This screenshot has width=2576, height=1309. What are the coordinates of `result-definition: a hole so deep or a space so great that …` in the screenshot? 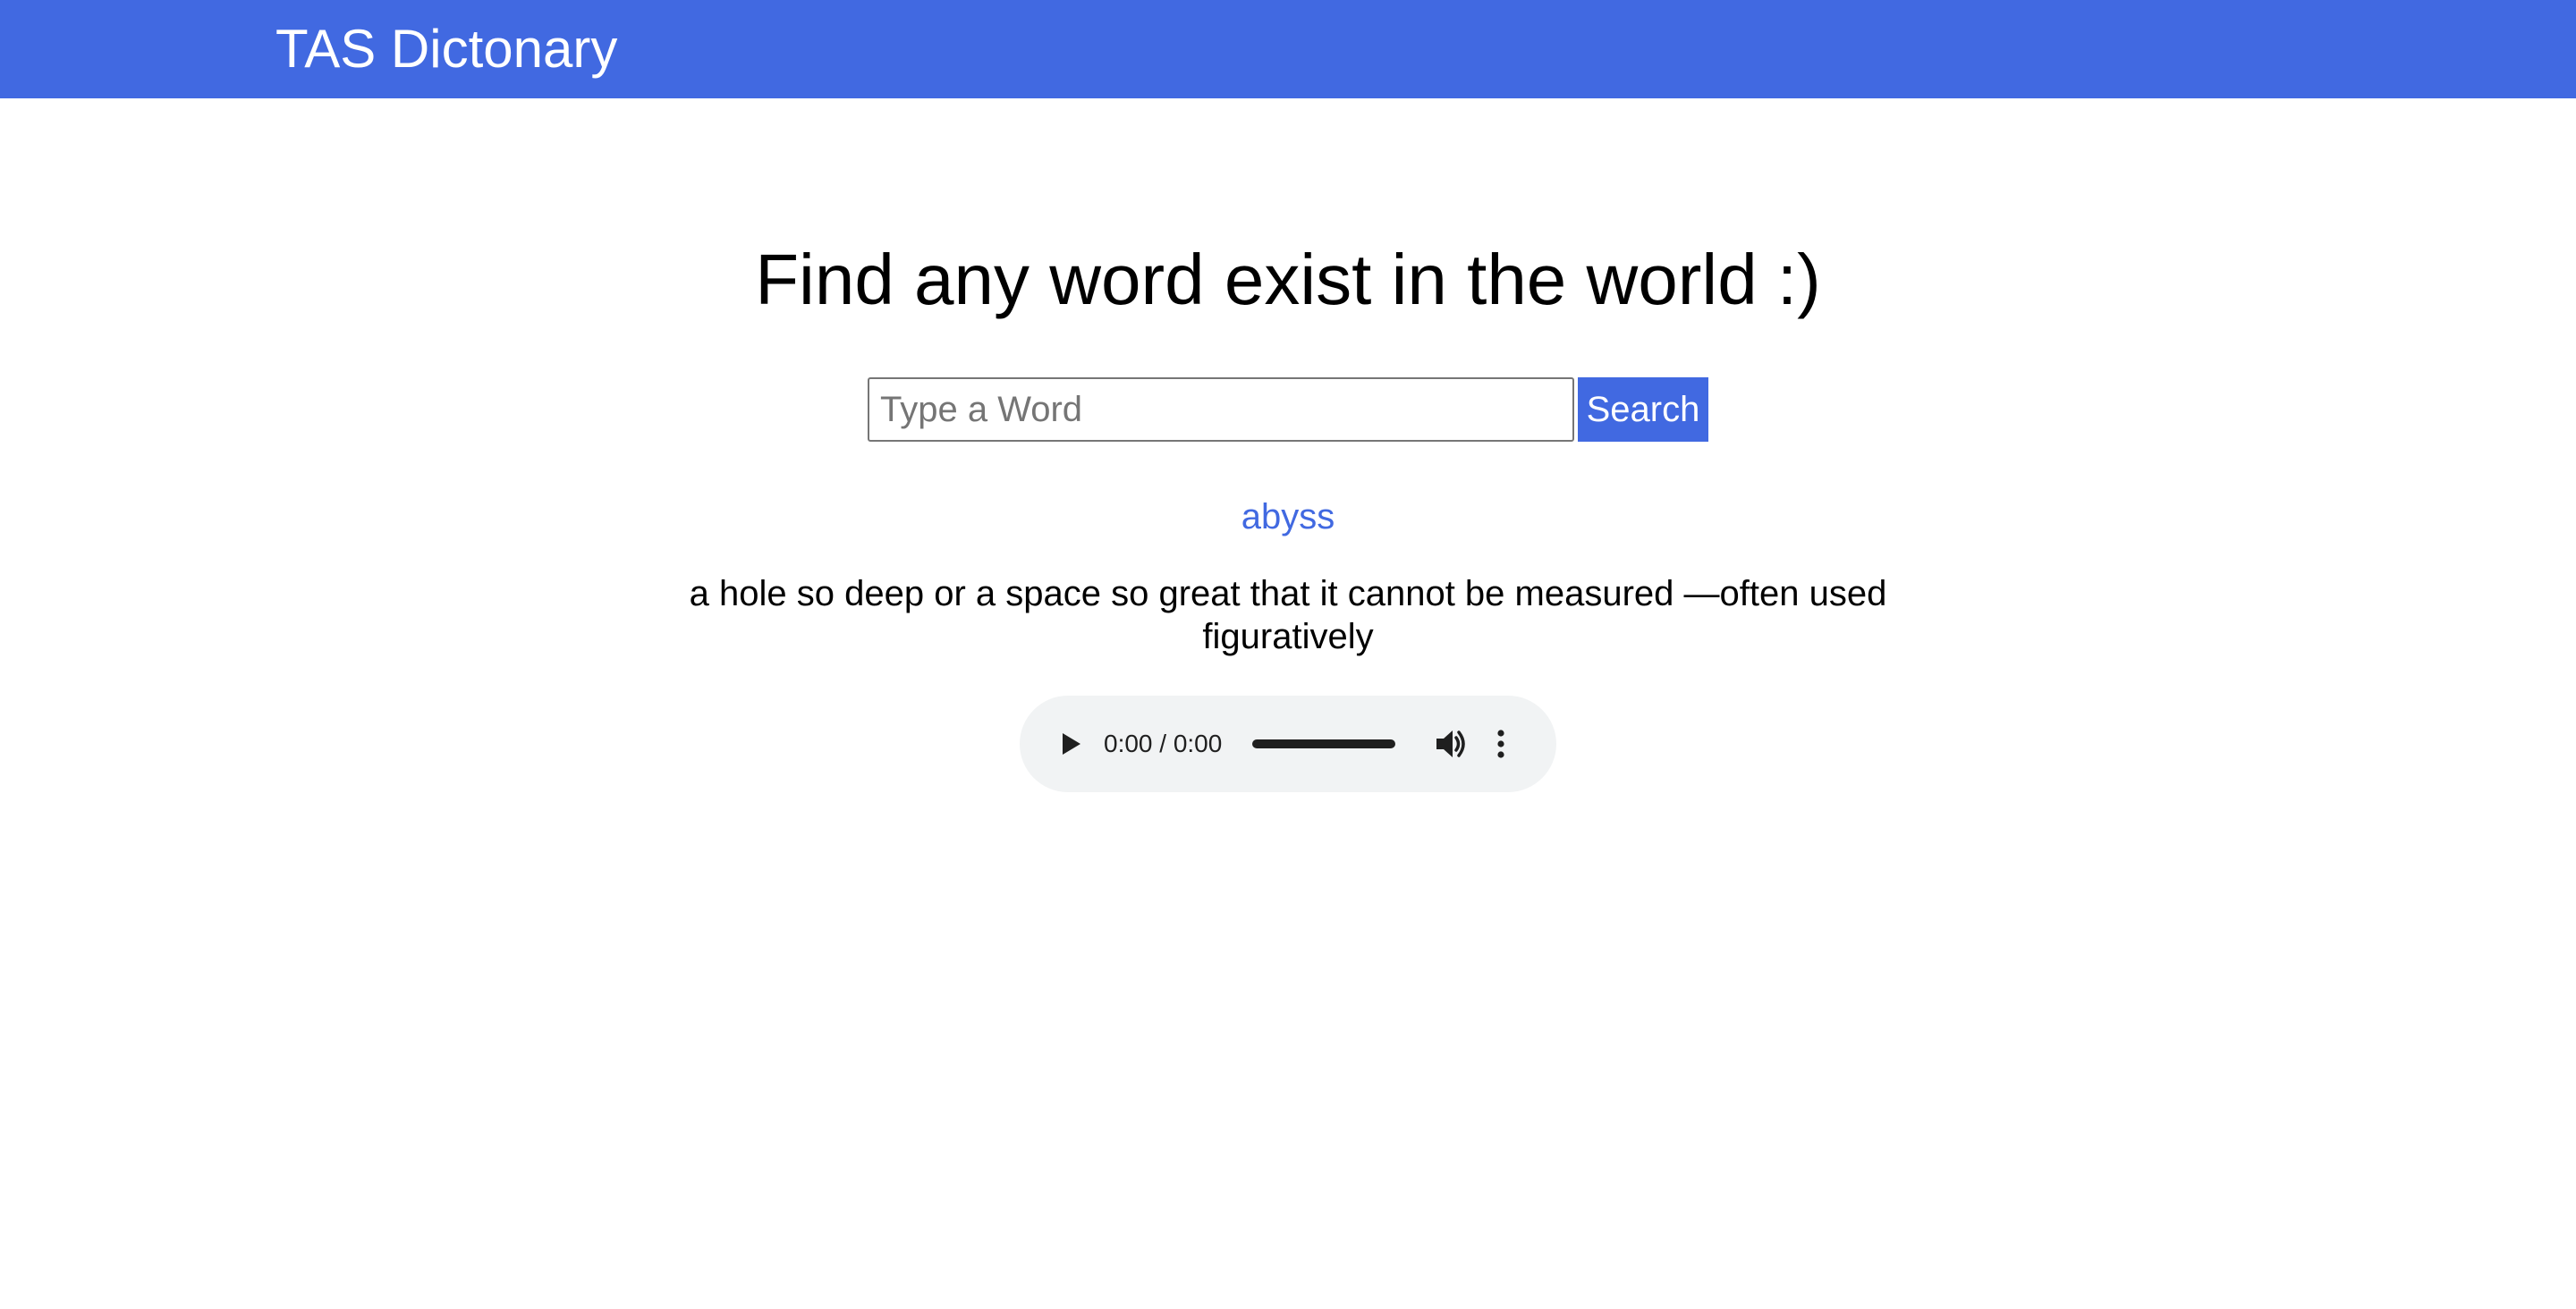 It's located at (1288, 615).